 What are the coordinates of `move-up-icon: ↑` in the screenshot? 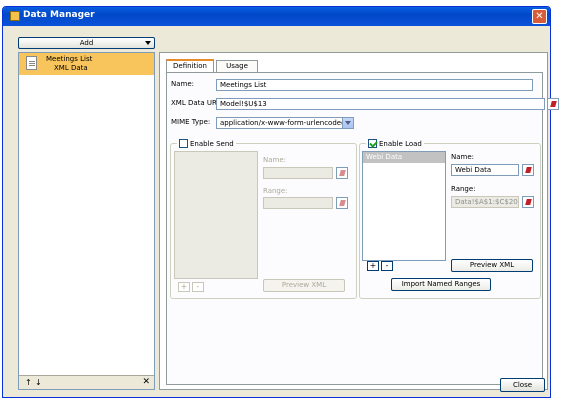 It's located at (28, 382).